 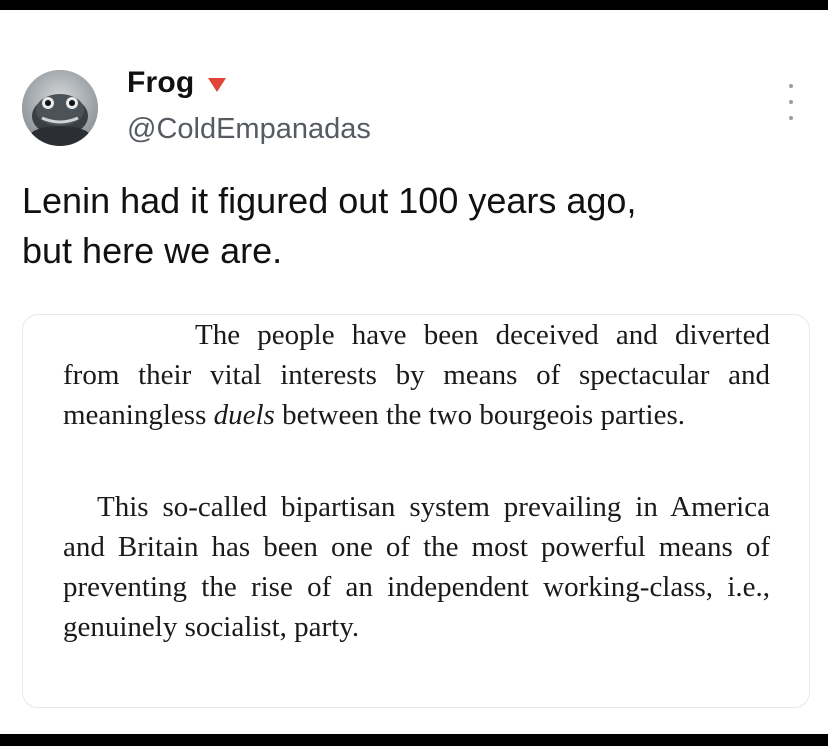 I want to click on more-vertical-icon, so click(x=791, y=102).